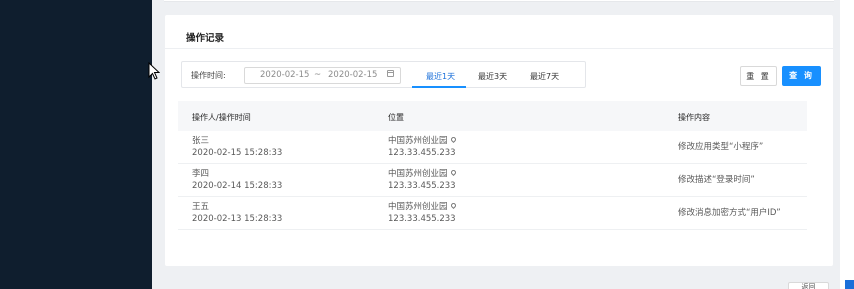 The image size is (854, 289). What do you see at coordinates (544, 76) in the screenshot?
I see `tab-last-7-days: 最近7天` at bounding box center [544, 76].